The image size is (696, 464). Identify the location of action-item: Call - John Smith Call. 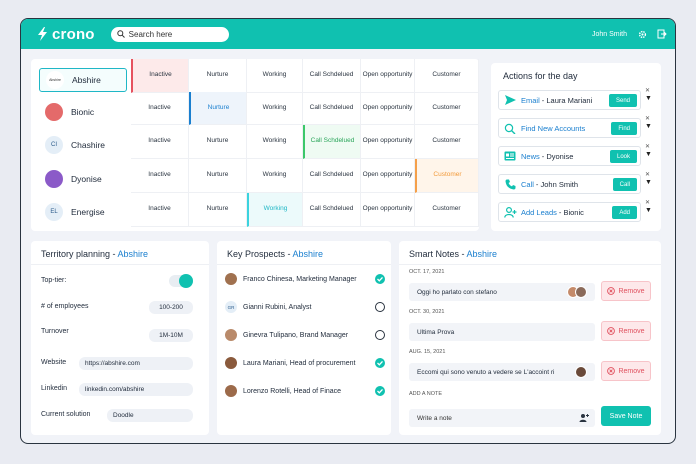
(569, 184).